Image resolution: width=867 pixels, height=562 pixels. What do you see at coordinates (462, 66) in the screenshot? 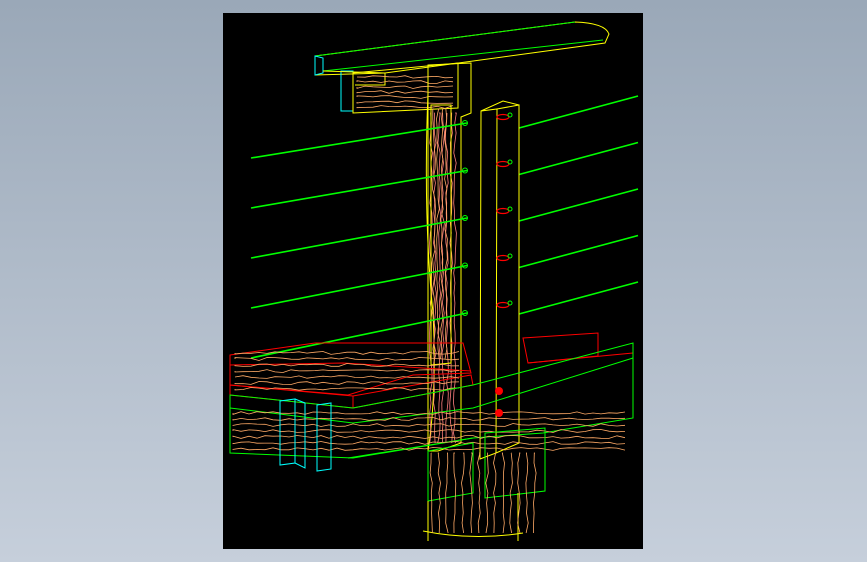
I see `top-rail` at bounding box center [462, 66].